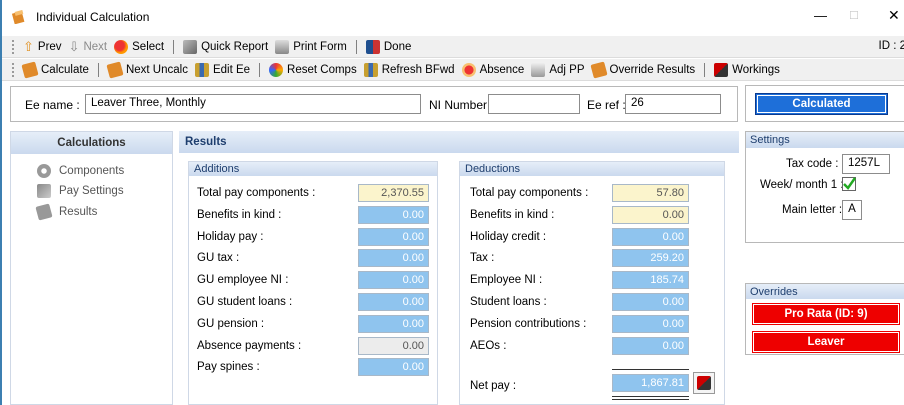  Describe the element at coordinates (592, 169) in the screenshot. I see `deductions-title: Deductions` at that location.